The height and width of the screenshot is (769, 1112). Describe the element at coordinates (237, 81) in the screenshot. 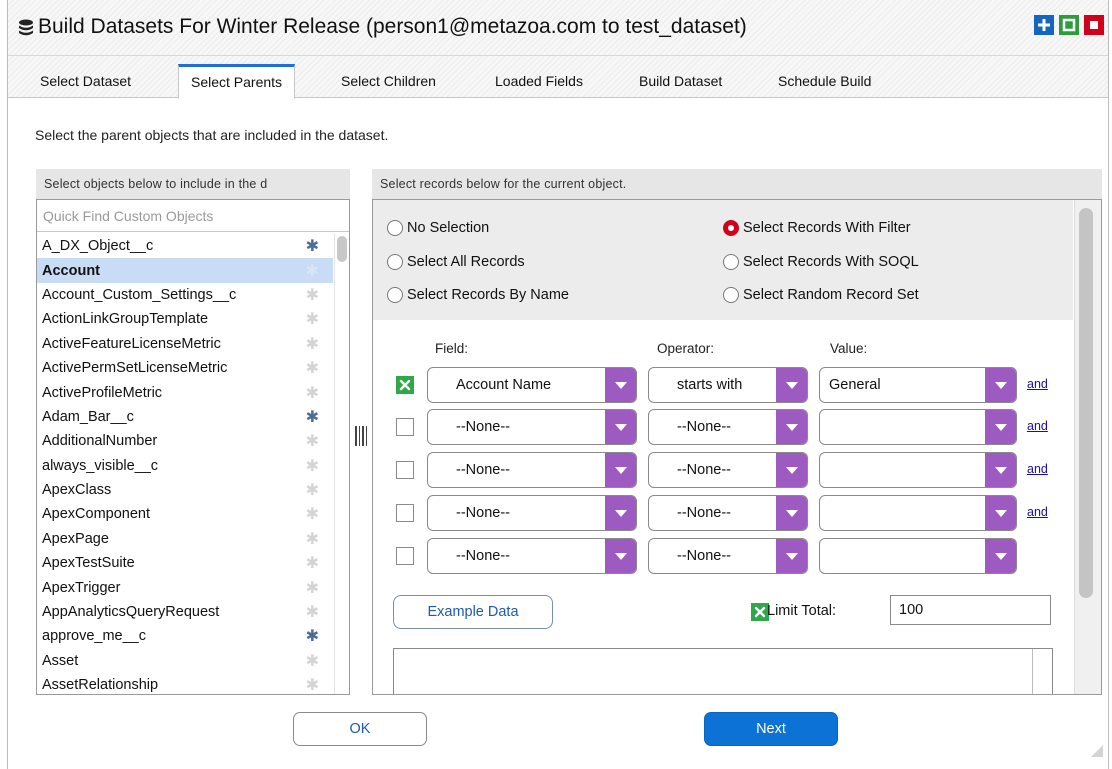

I see `tab-select-parents: Select Parents` at that location.